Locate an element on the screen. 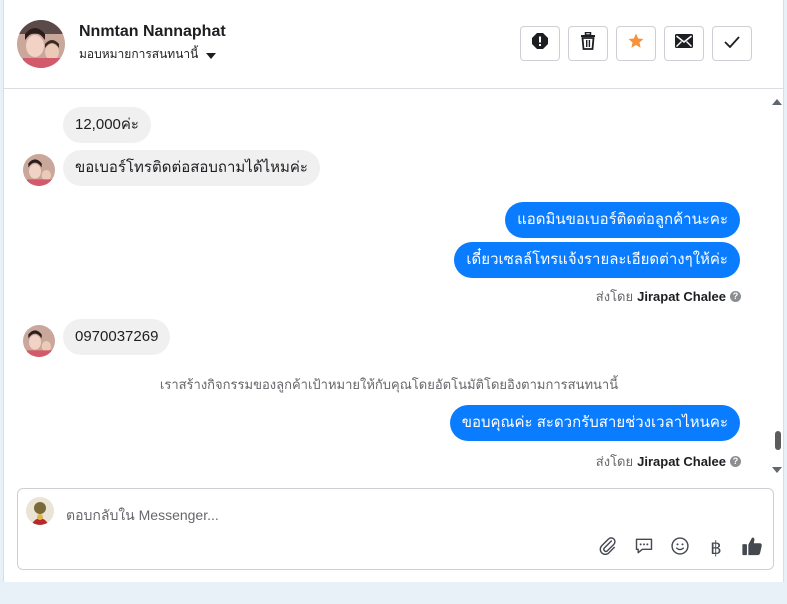 The image size is (787, 604). contact-name: Nnmtan Nannaphat is located at coordinates (152, 32).